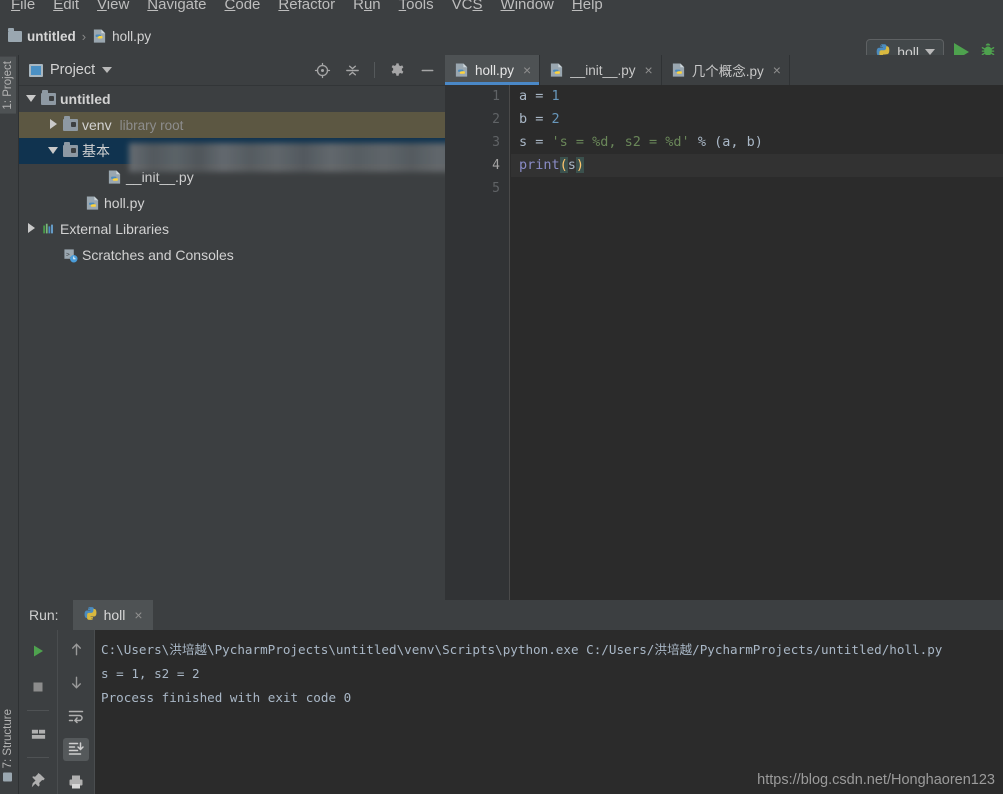 This screenshot has height=794, width=1003. What do you see at coordinates (352, 70) in the screenshot?
I see `collapse-all-icon` at bounding box center [352, 70].